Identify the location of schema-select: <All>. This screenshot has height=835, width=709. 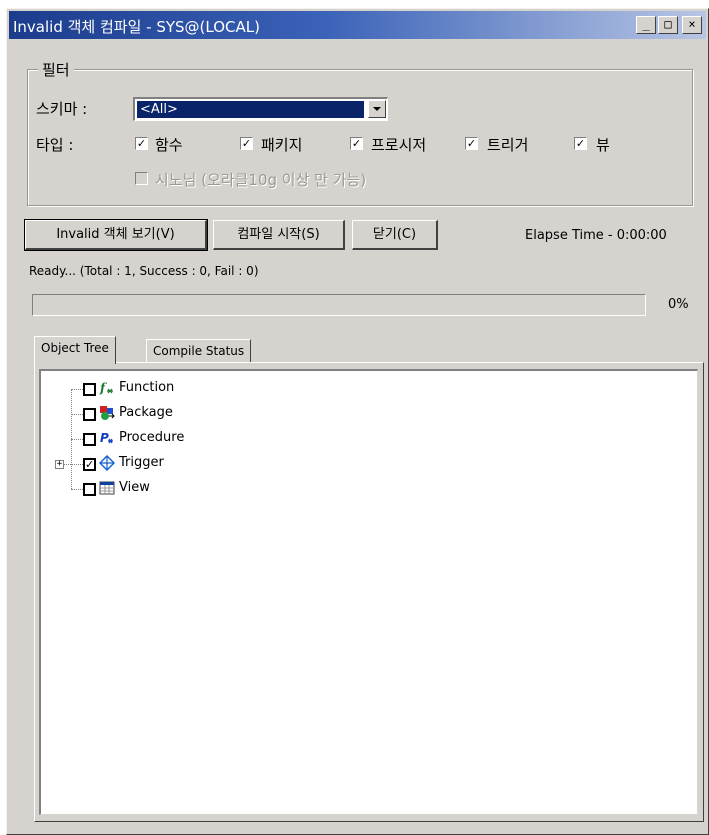
(260, 109).